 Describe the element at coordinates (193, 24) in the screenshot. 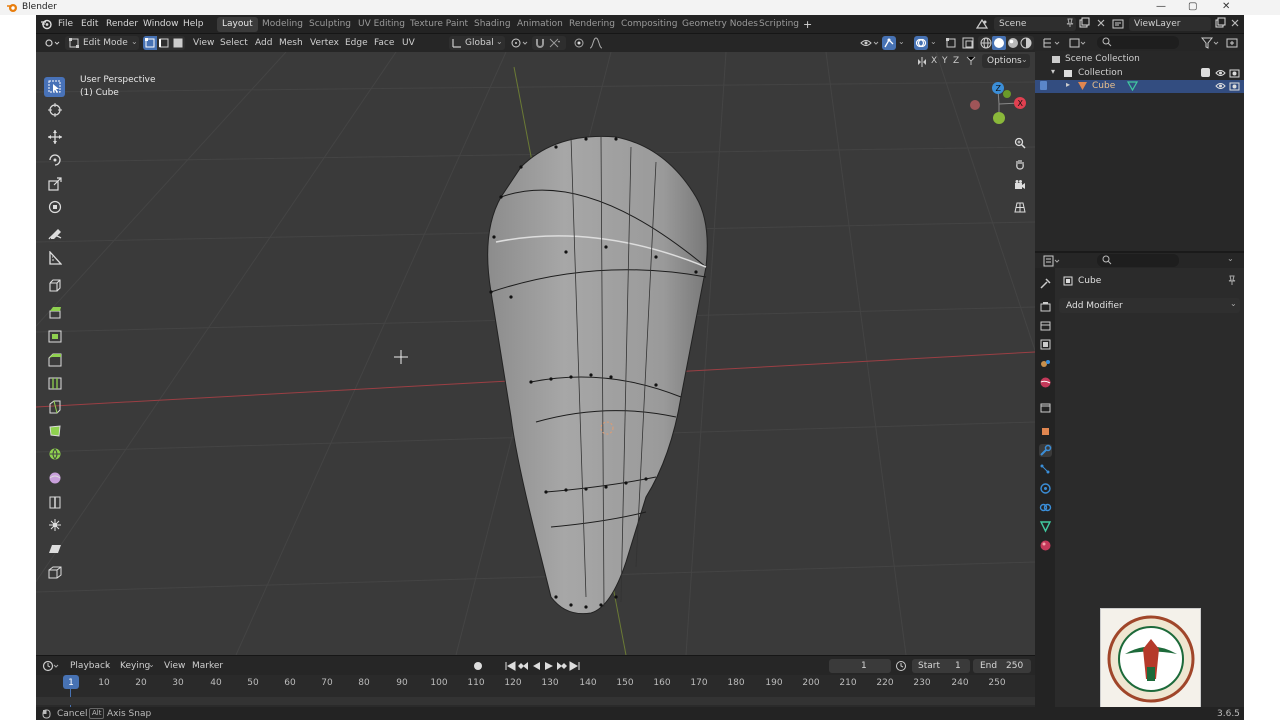

I see `menu-help: Help` at that location.